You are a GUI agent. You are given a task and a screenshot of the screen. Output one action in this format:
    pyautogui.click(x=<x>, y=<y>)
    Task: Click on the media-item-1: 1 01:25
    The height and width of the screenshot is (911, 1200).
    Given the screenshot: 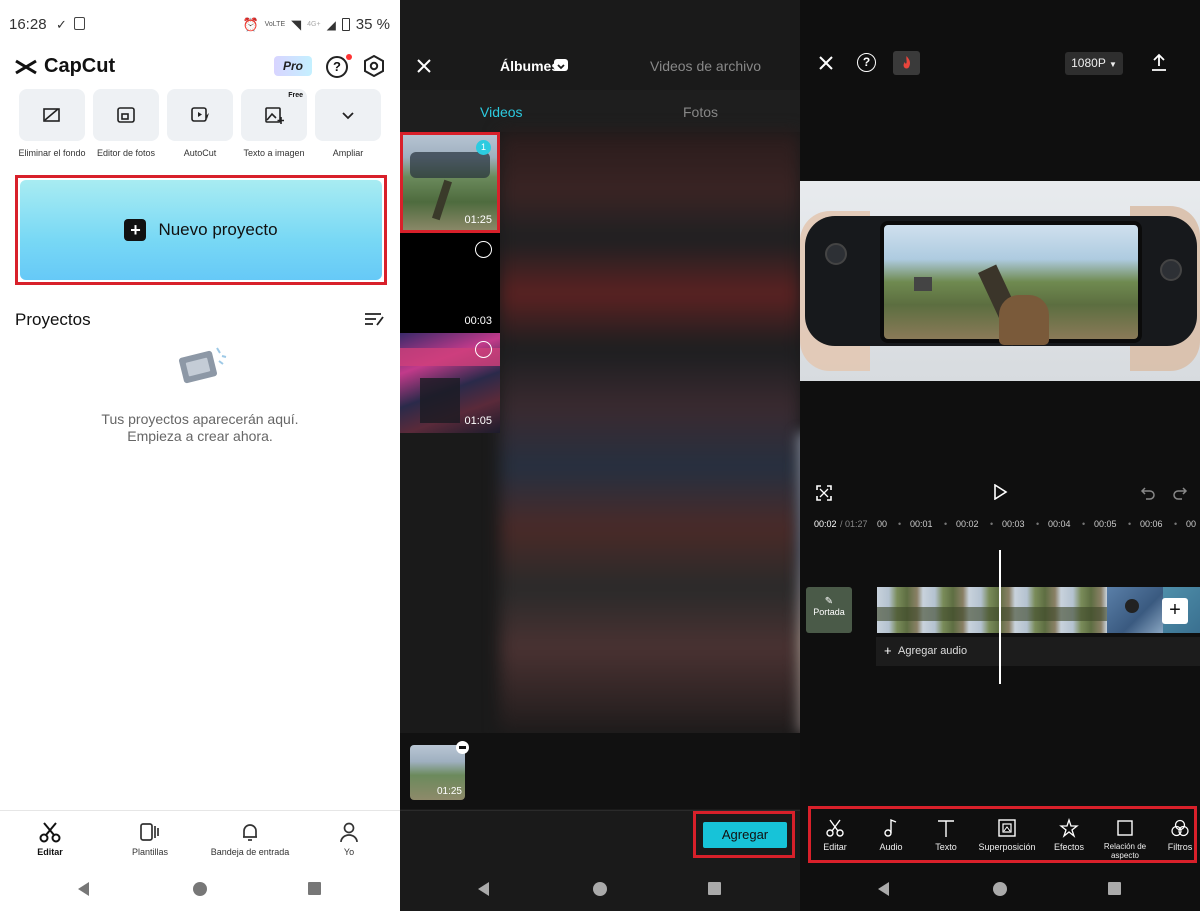 What is the action you would take?
    pyautogui.click(x=450, y=182)
    